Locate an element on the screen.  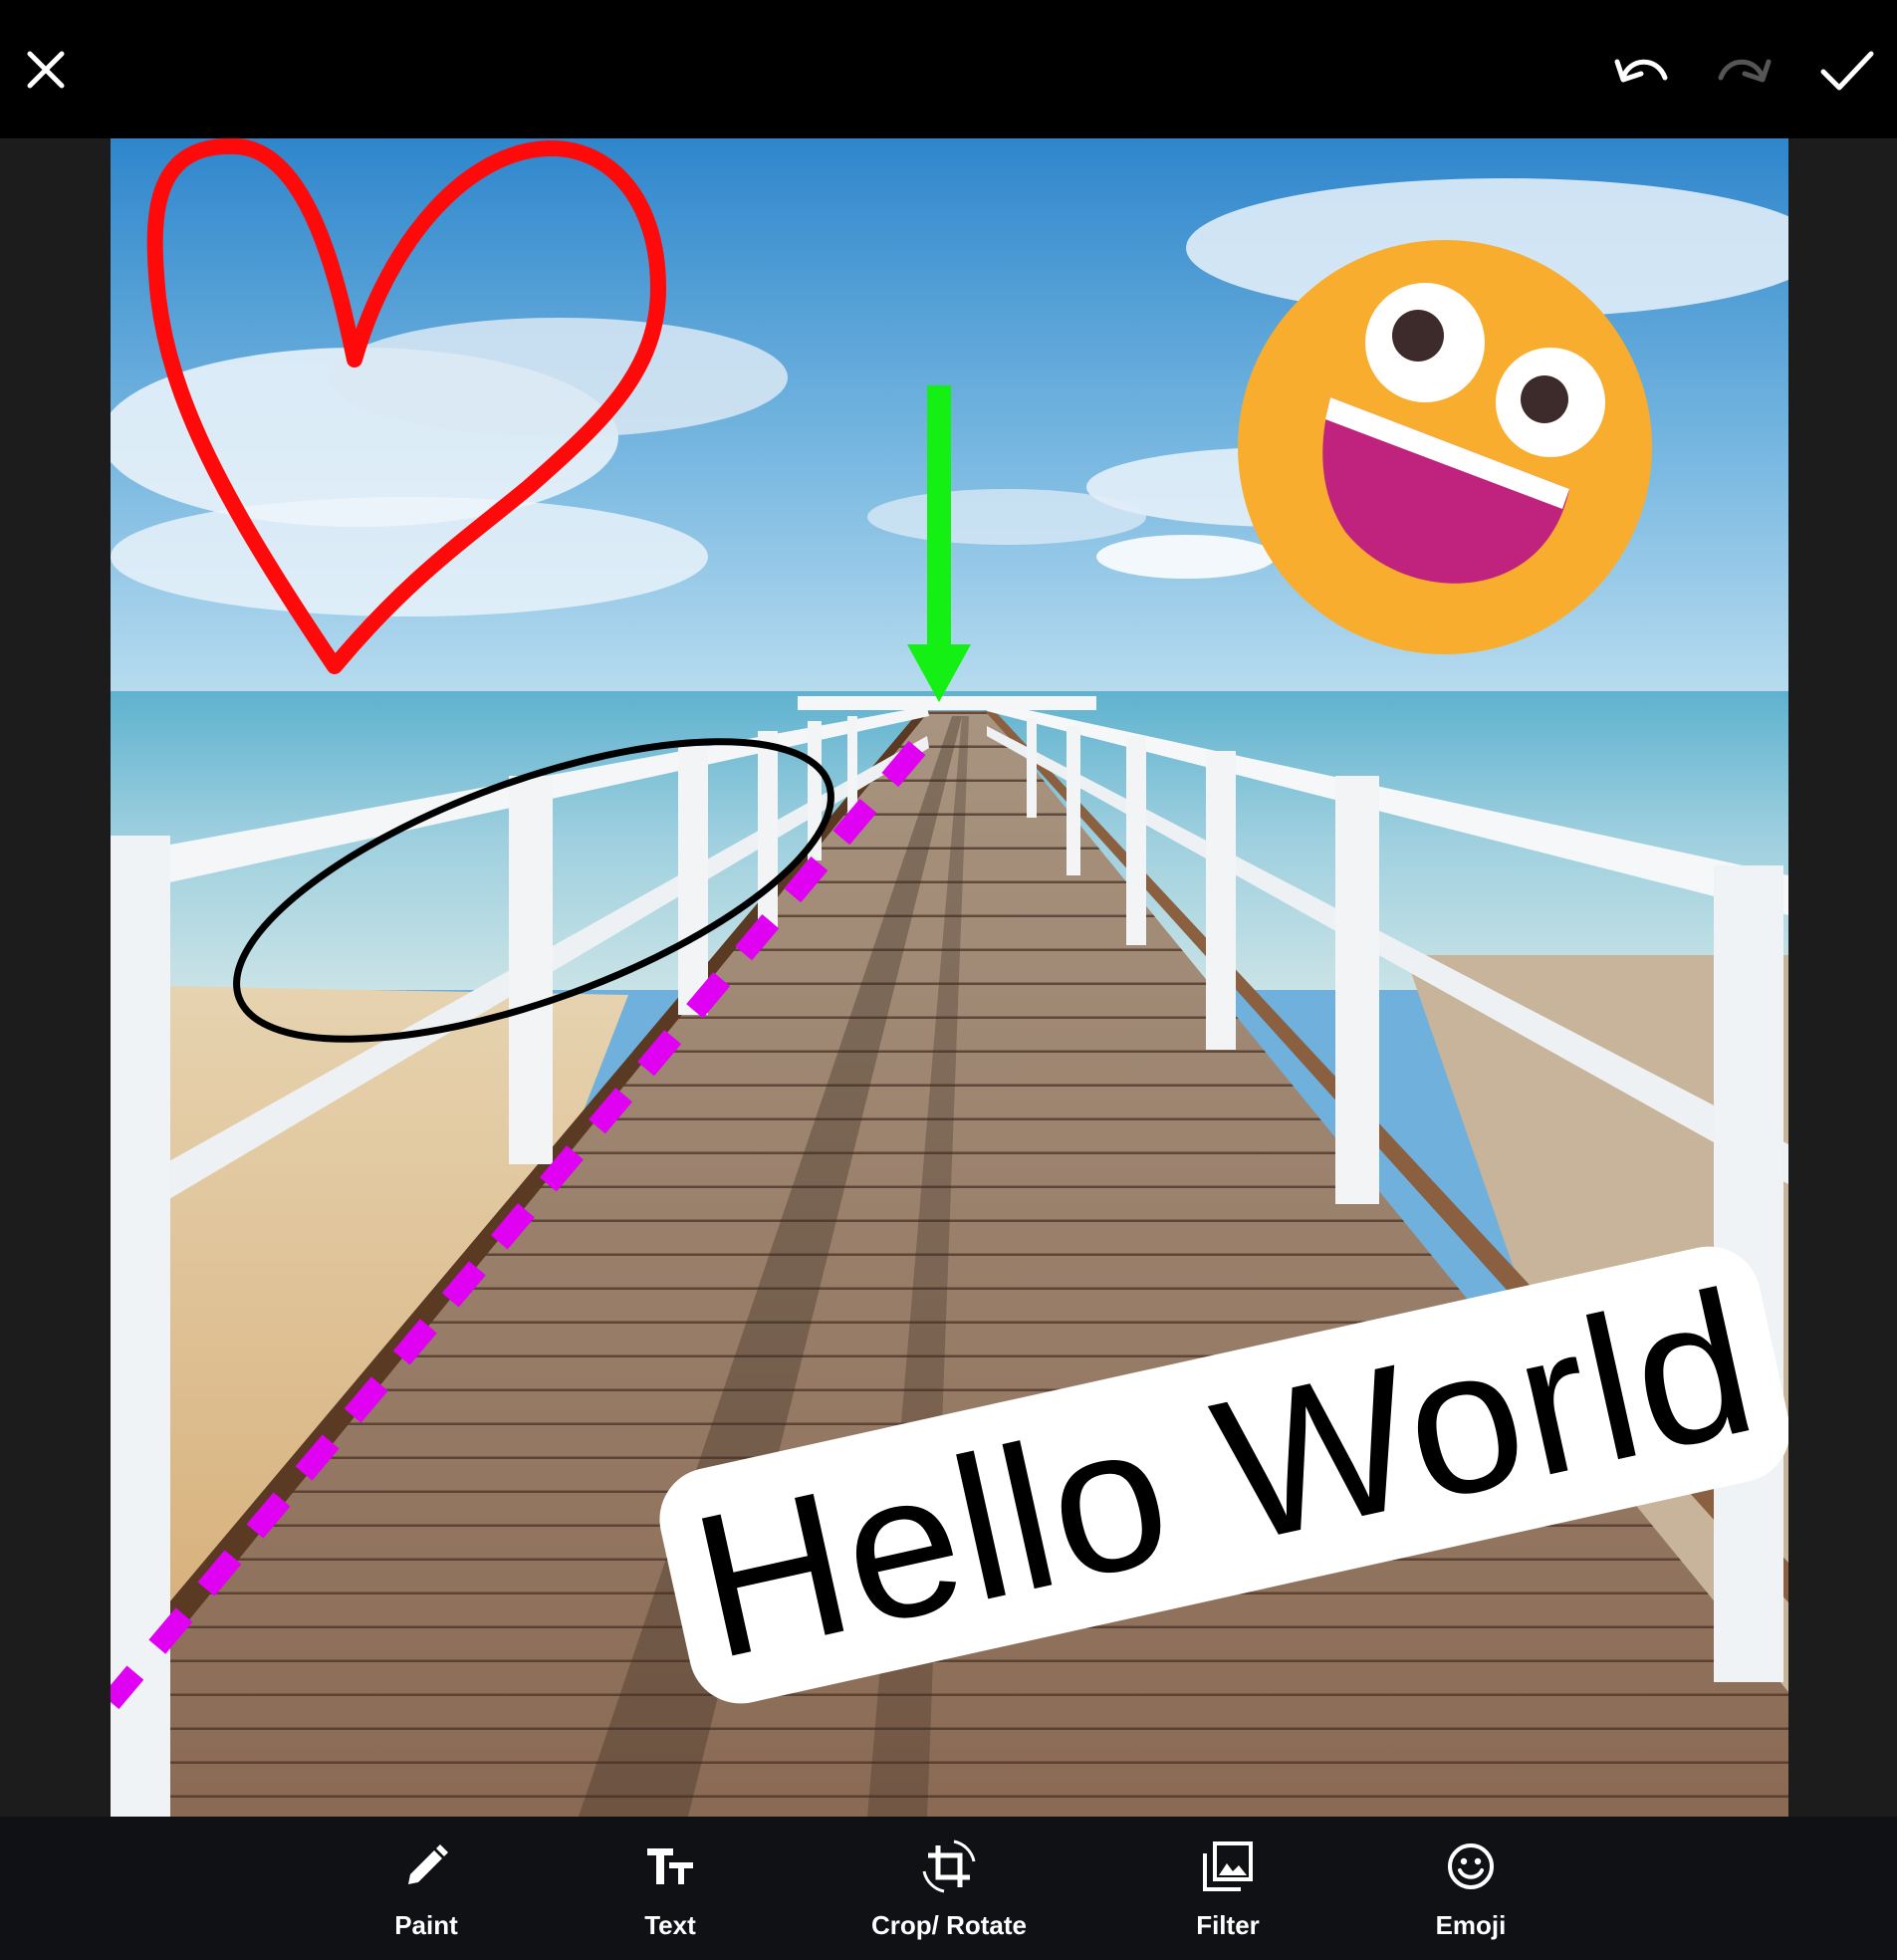
filter-tool-button: Filter is located at coordinates (1227, 1894).